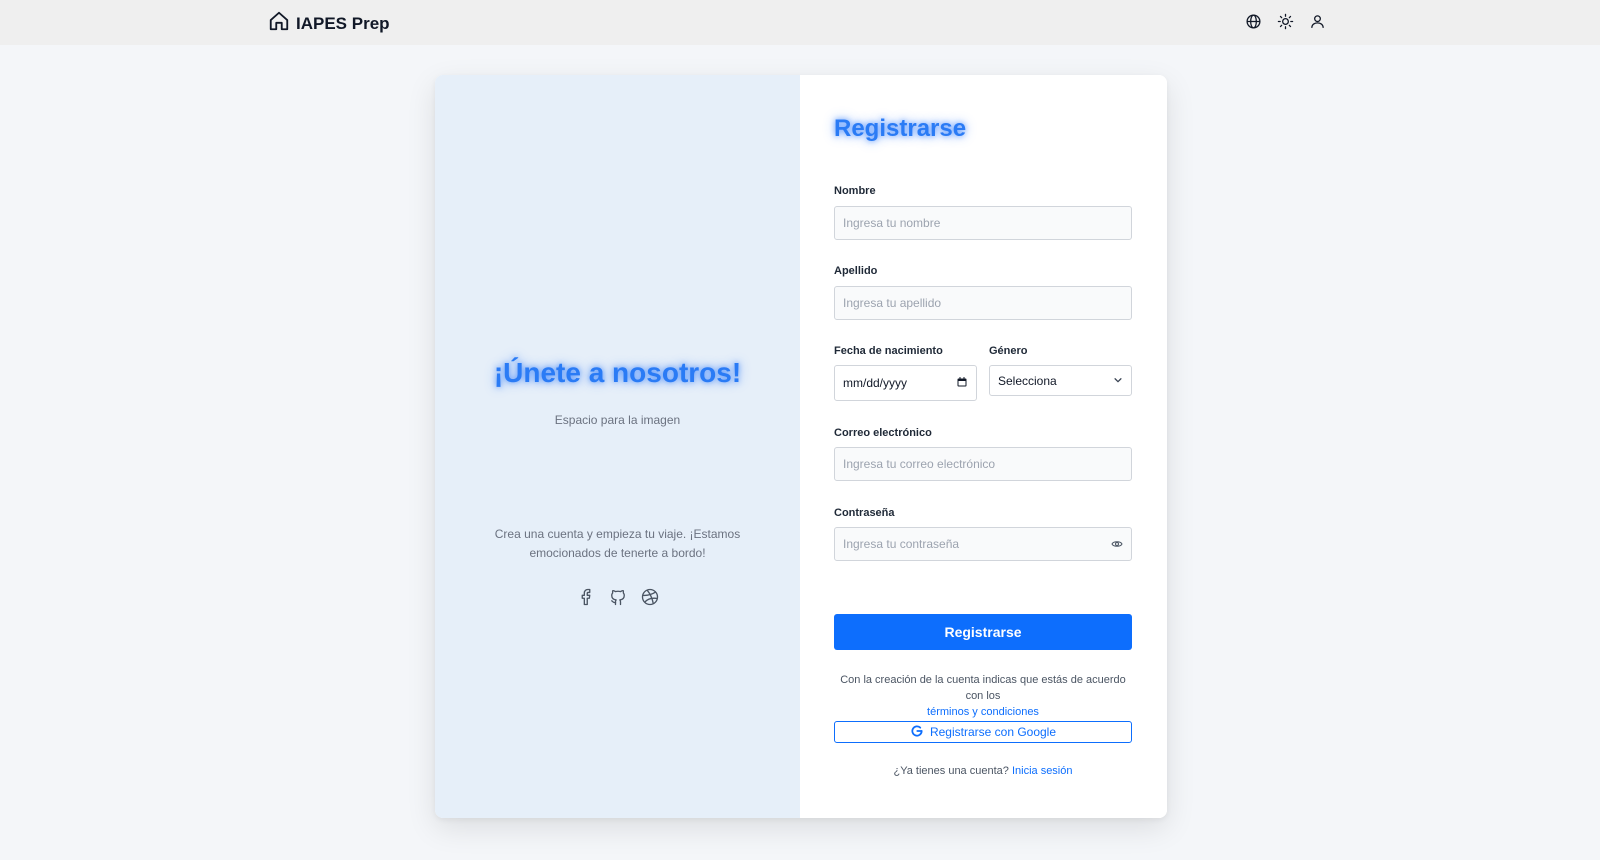  Describe the element at coordinates (1060, 380) in the screenshot. I see `gender-select: Selecciona` at that location.